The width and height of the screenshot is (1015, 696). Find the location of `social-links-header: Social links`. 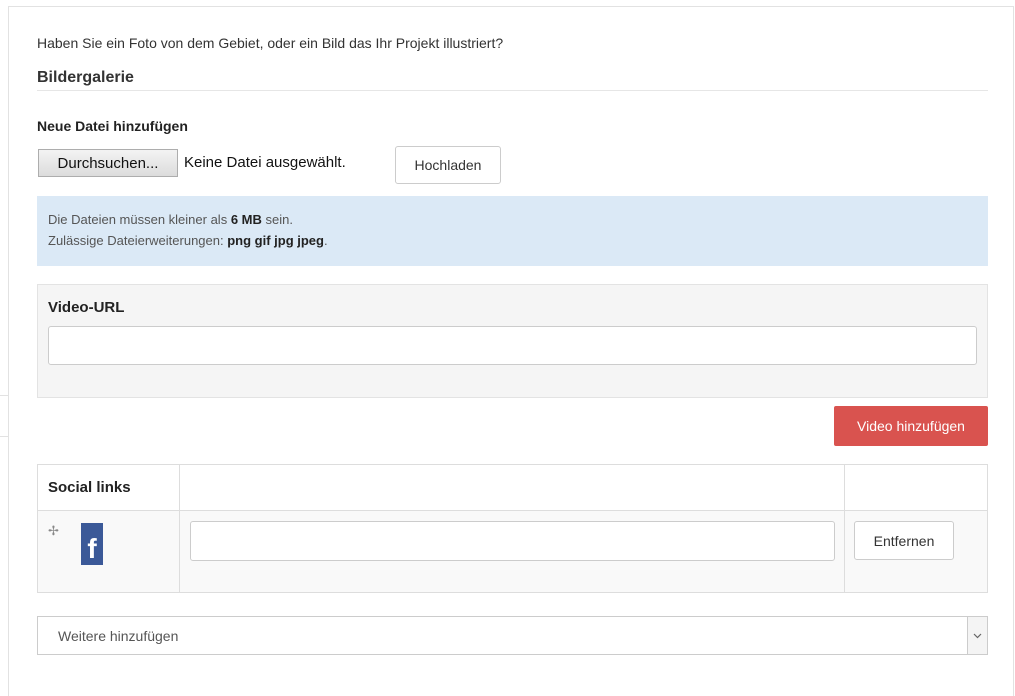

social-links-header: Social links is located at coordinates (89, 487).